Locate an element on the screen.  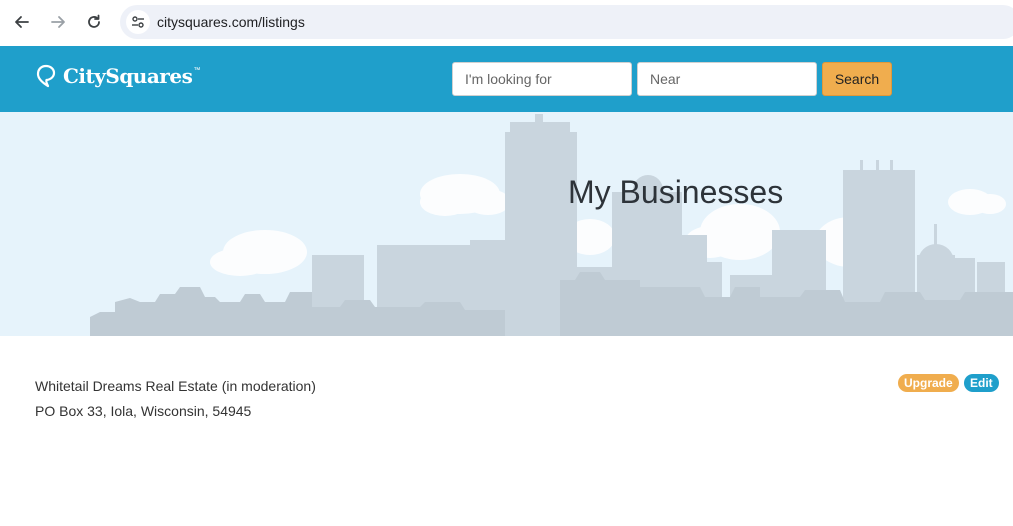
address-bar: citysquares.com/listings is located at coordinates (566, 22).